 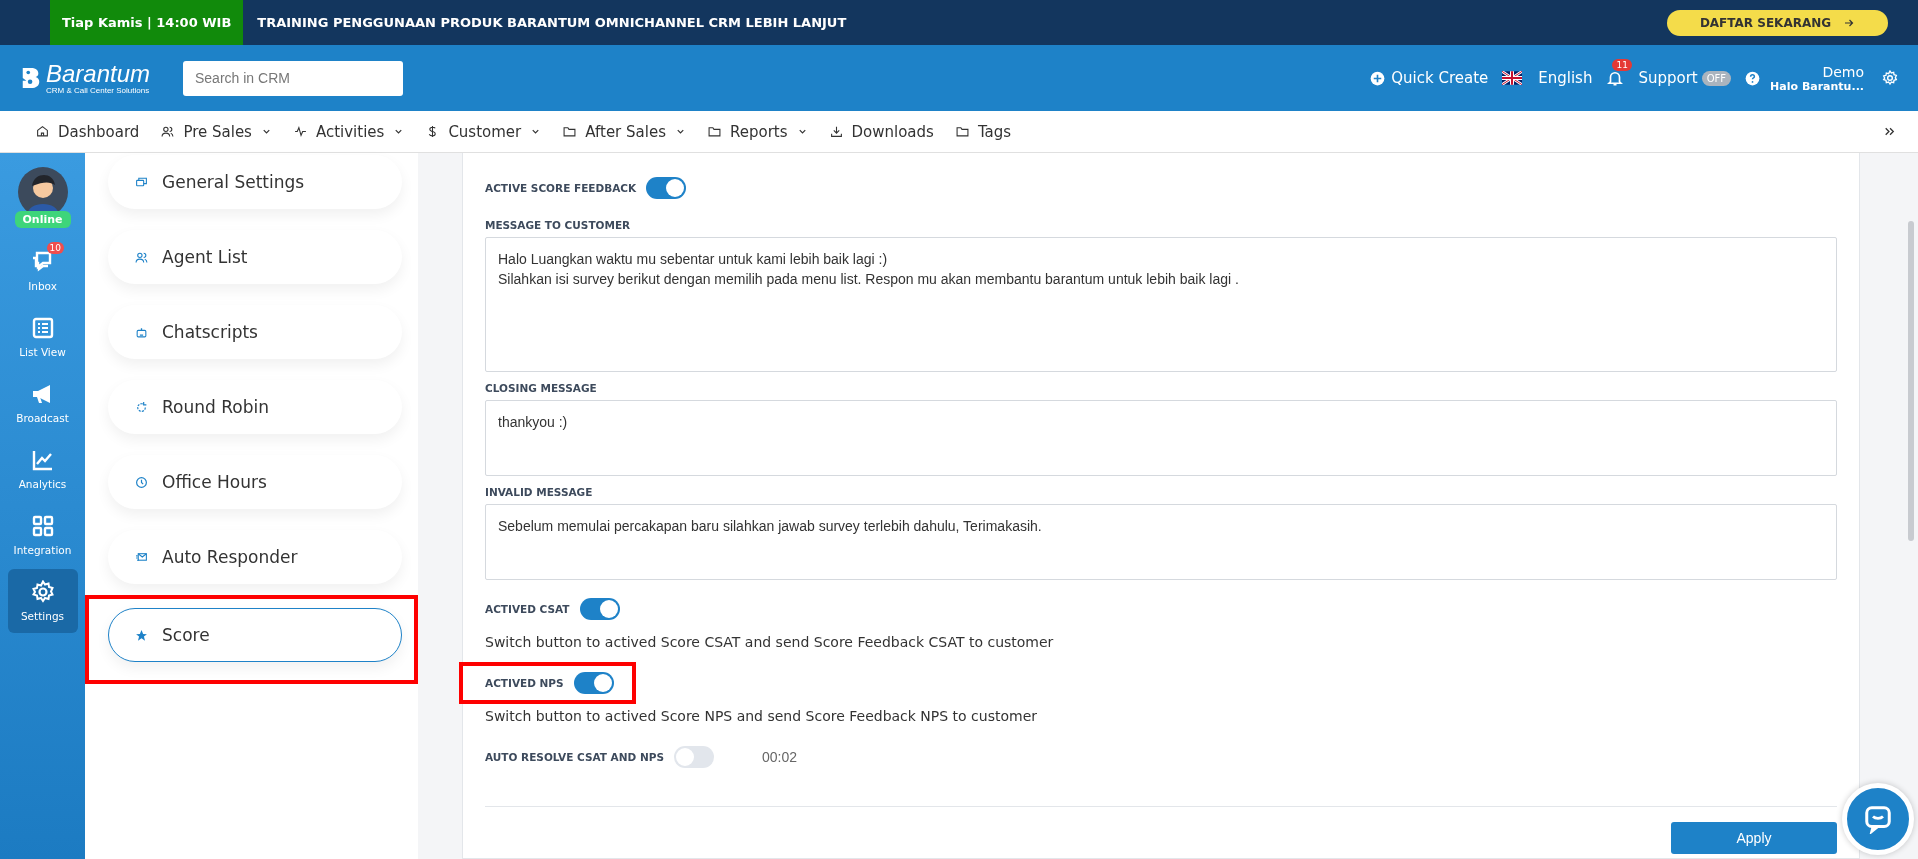 What do you see at coordinates (539, 492) in the screenshot?
I see `field-label: INVALID MESSAGE` at bounding box center [539, 492].